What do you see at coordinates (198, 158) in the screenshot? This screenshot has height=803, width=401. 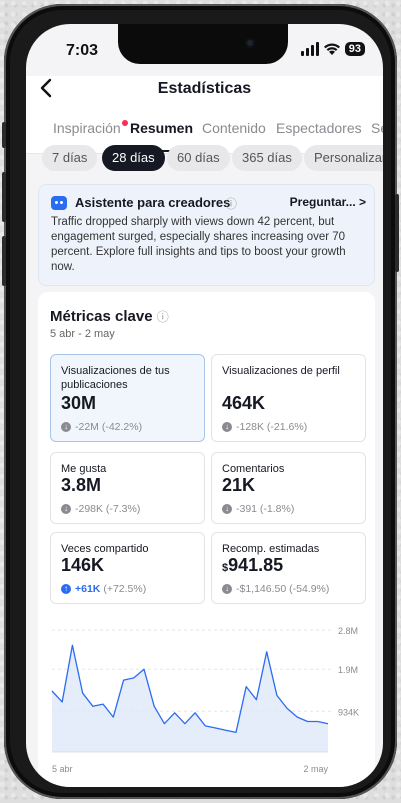 I see `period-60-days: 60 días` at bounding box center [198, 158].